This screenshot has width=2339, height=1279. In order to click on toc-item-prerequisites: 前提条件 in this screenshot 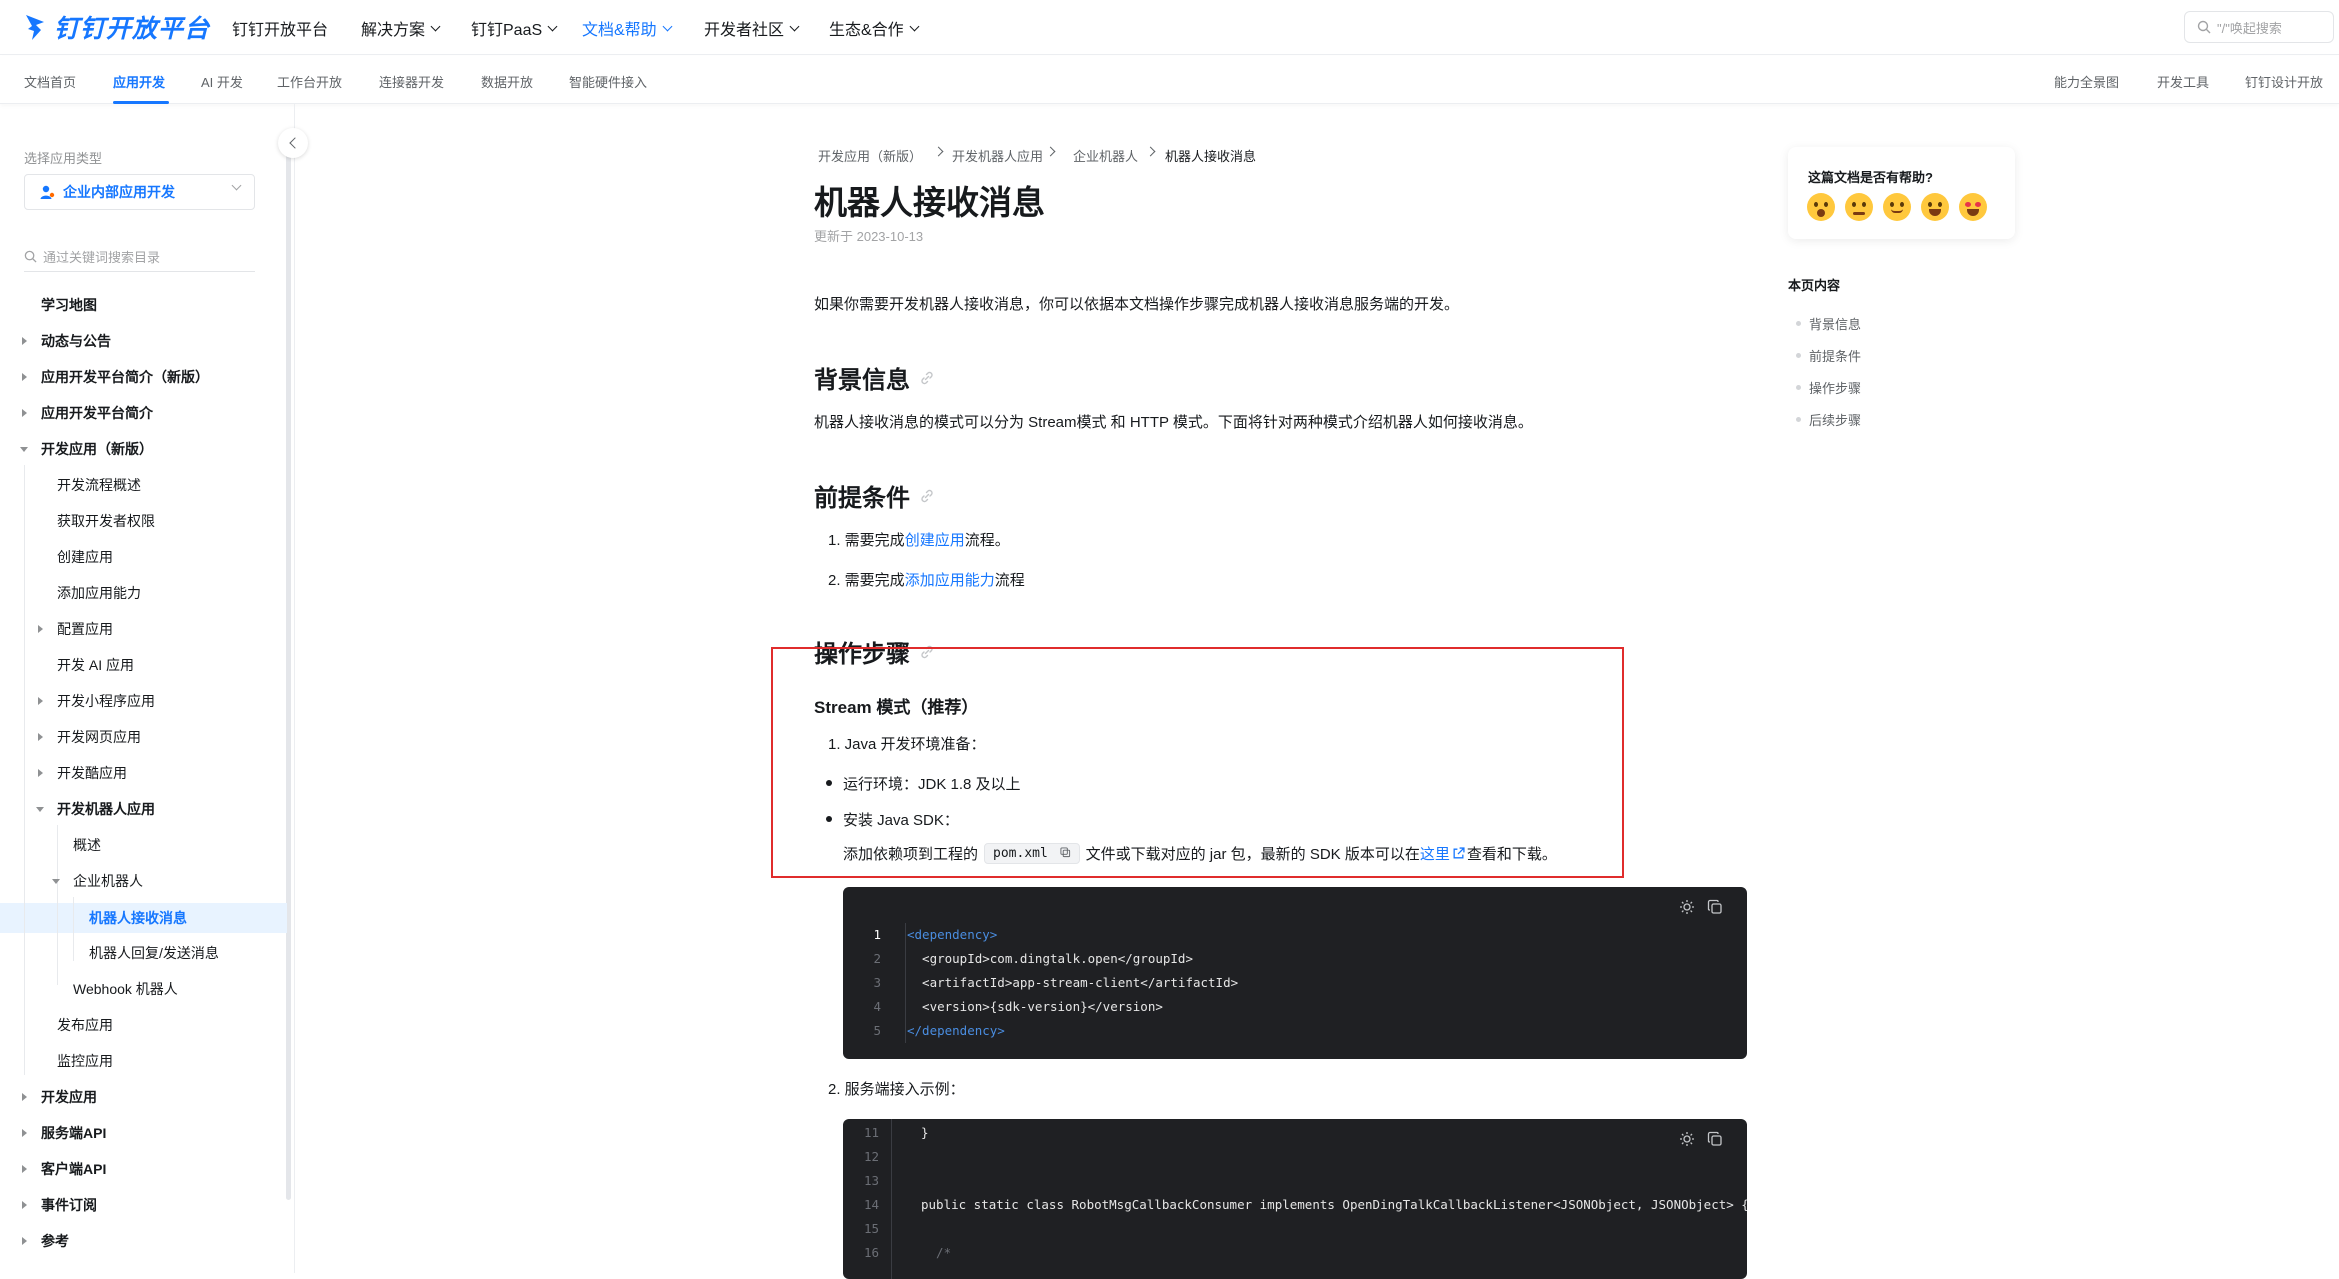, I will do `click(1828, 355)`.